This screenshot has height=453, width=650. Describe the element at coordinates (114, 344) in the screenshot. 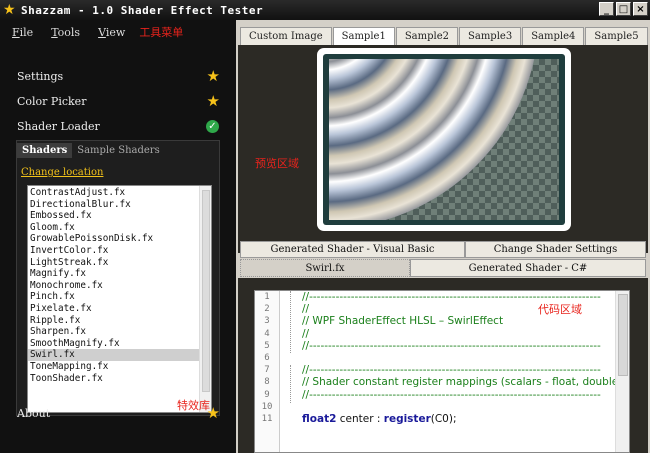

I see `list-item: SmoothMagnify.fx` at that location.